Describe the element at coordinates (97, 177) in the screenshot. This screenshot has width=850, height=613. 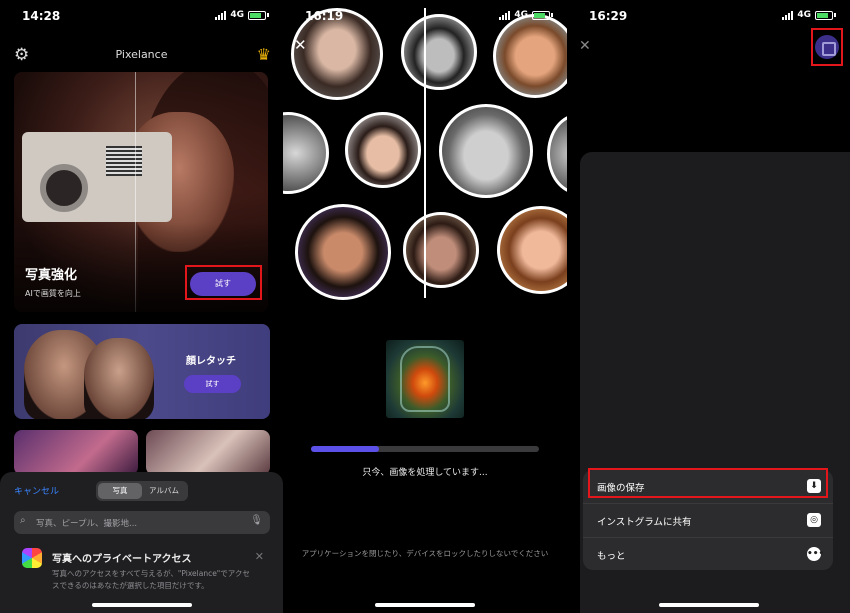
I see `camera-image` at that location.